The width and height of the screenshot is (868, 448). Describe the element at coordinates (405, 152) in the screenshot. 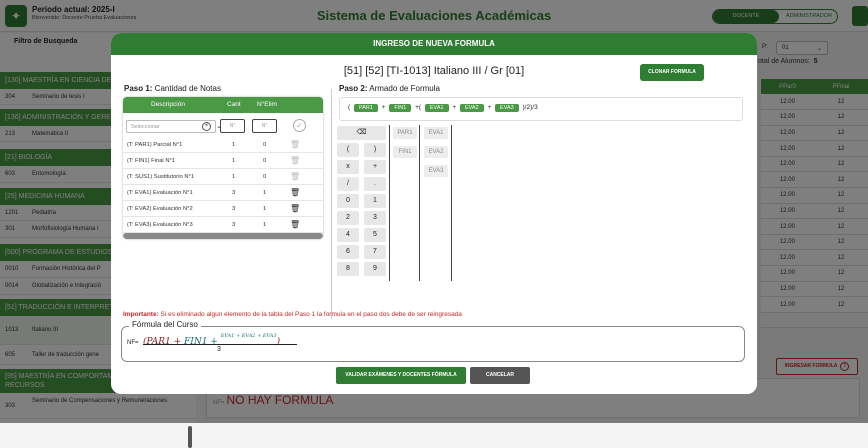

I see `note-chip: FIN1` at that location.